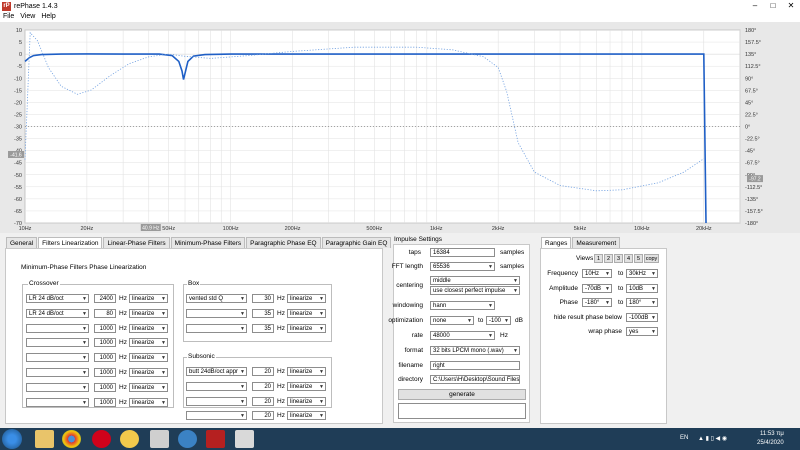  I want to click on tray-icons: ▲ ▮ ▯ ◀ ◉, so click(712, 438).